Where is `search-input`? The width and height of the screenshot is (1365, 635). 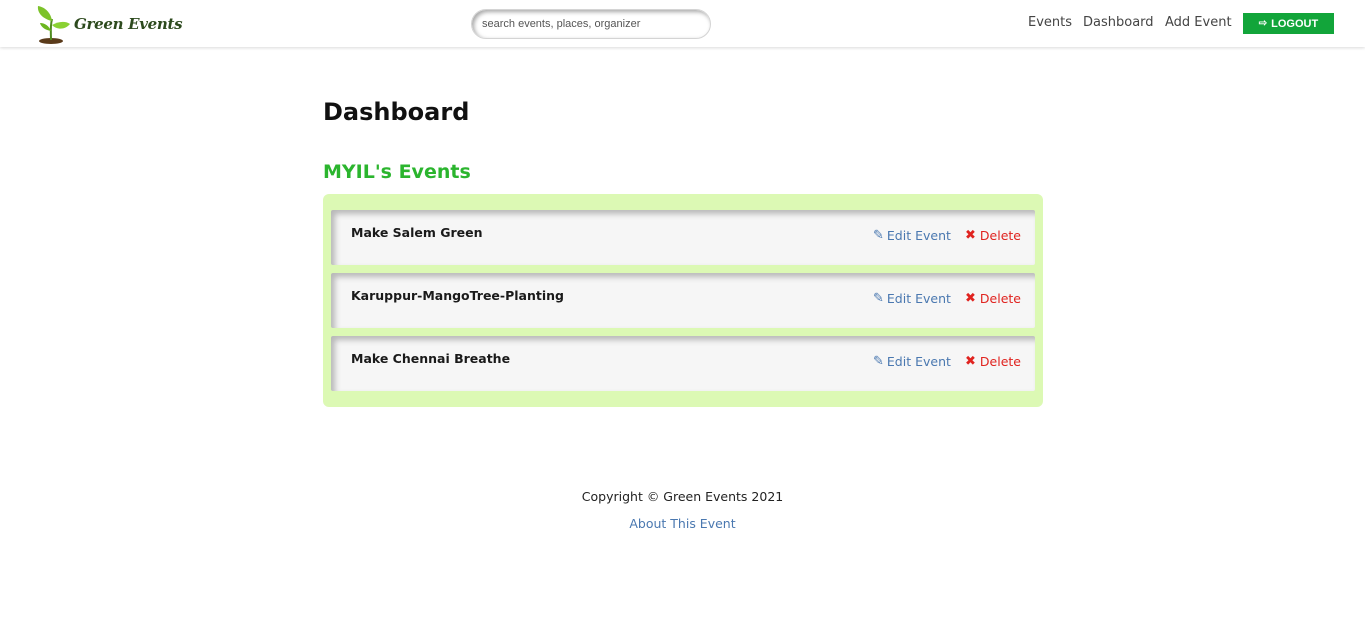
search-input is located at coordinates (591, 24).